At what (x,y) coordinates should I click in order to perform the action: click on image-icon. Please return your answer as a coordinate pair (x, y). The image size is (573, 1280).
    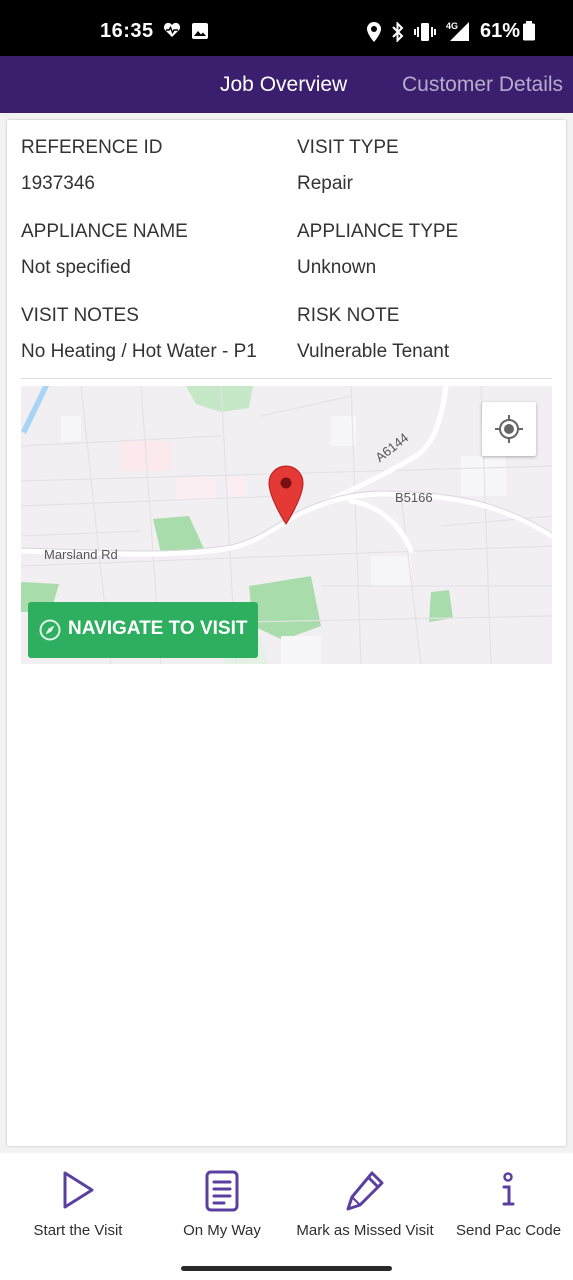
    Looking at the image, I should click on (200, 33).